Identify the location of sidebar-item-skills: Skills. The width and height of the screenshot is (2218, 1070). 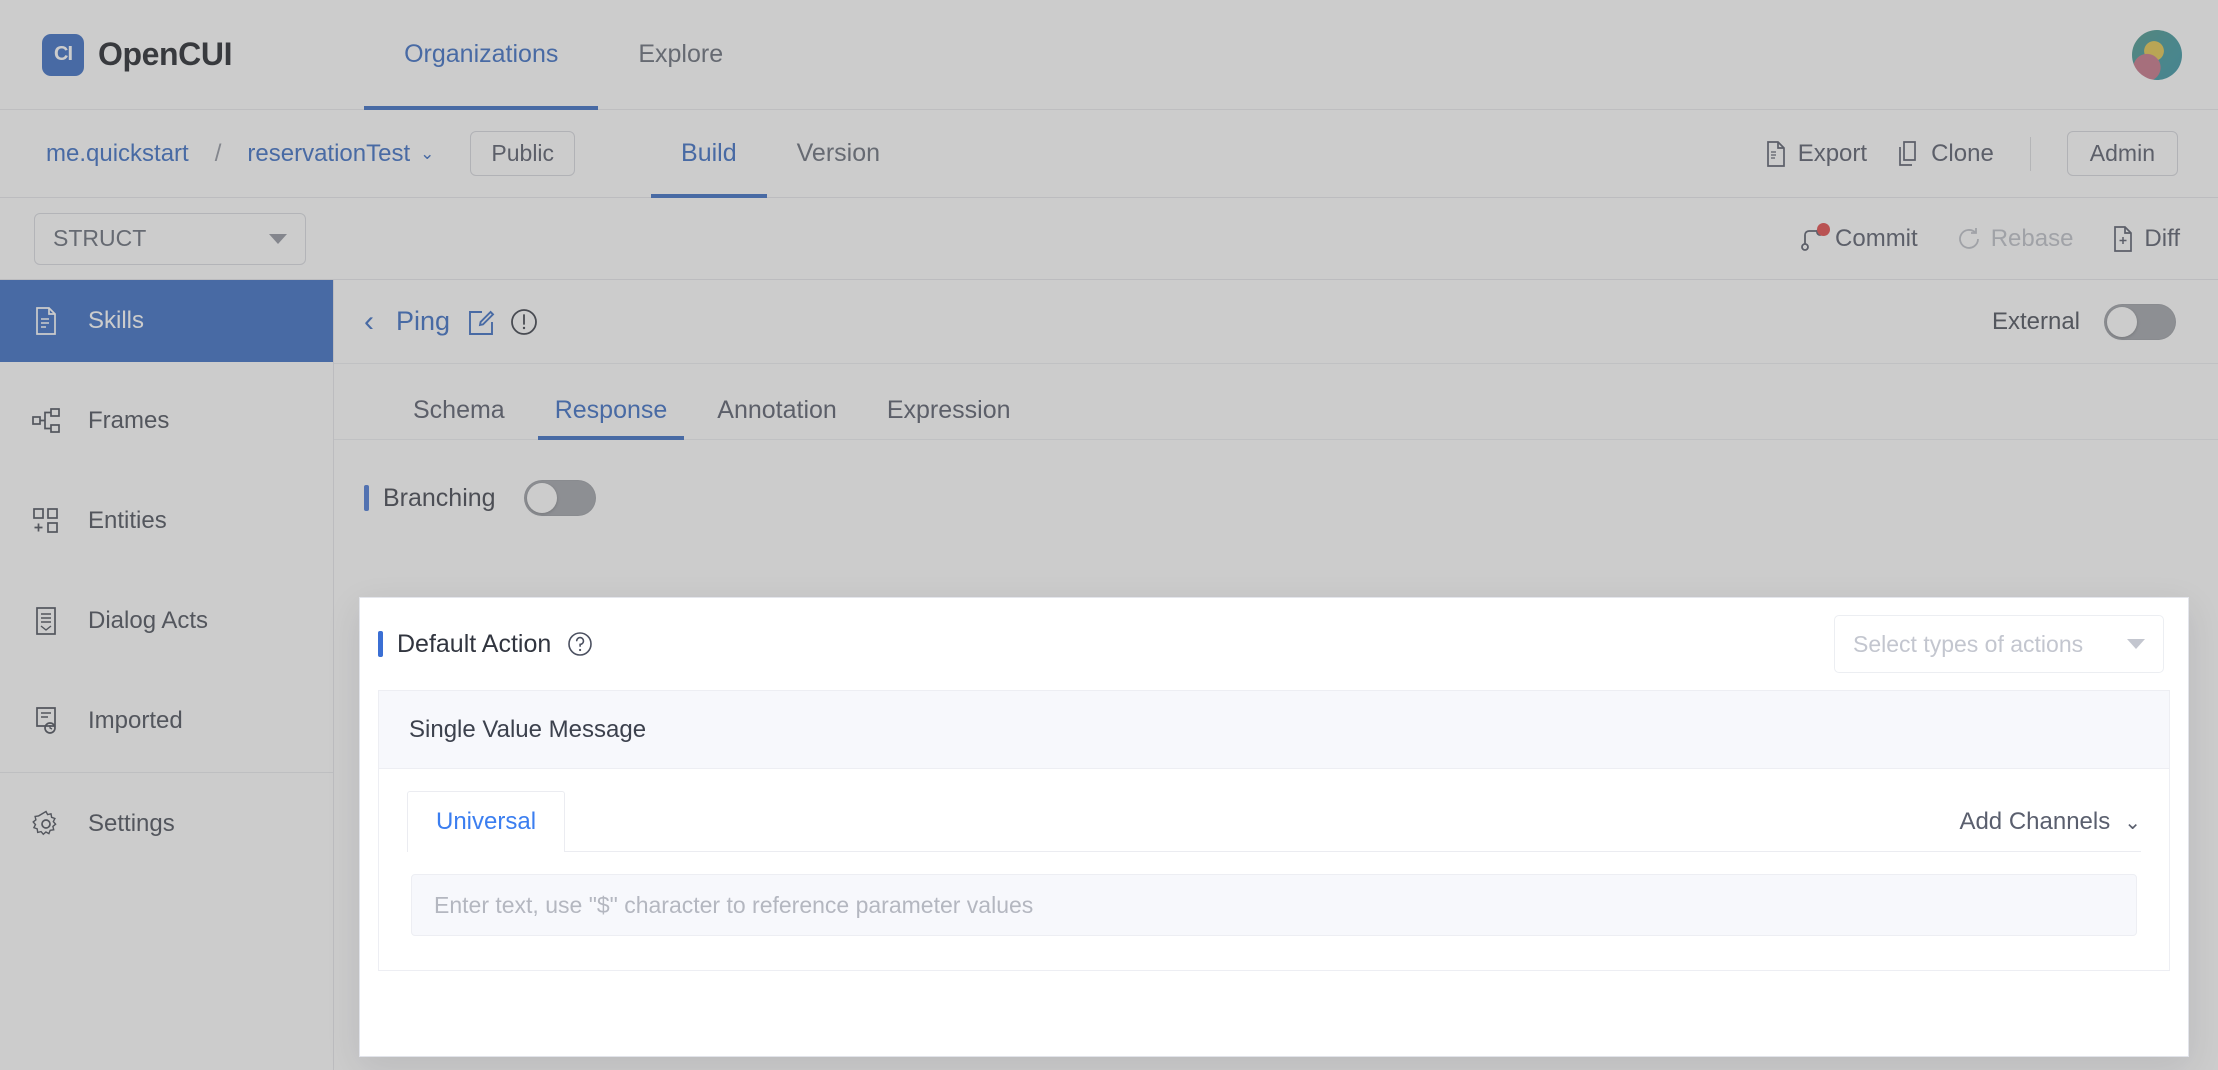
(166, 321).